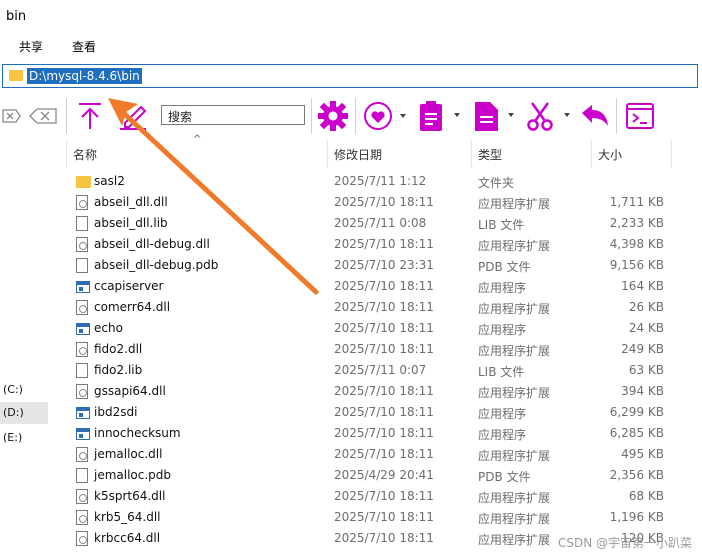 The width and height of the screenshot is (702, 557). I want to click on file-name: gssapi64.dll, so click(130, 391).